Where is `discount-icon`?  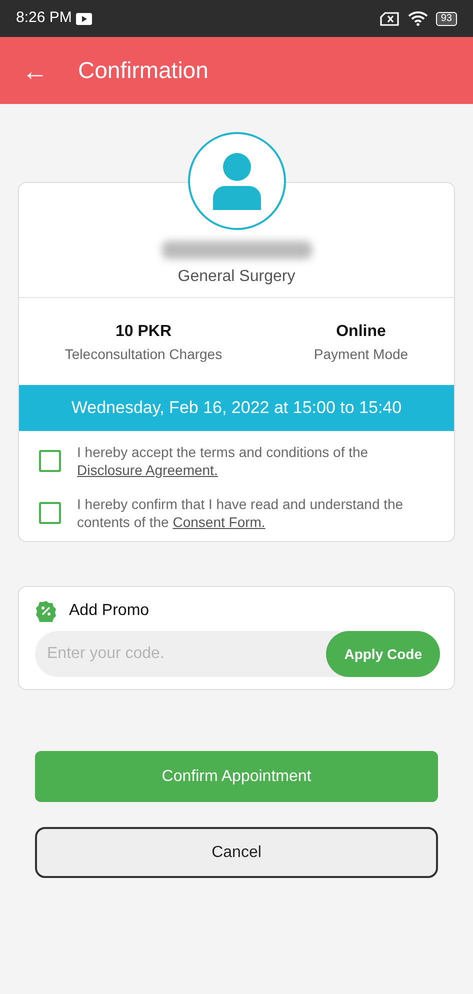
discount-icon is located at coordinates (46, 611).